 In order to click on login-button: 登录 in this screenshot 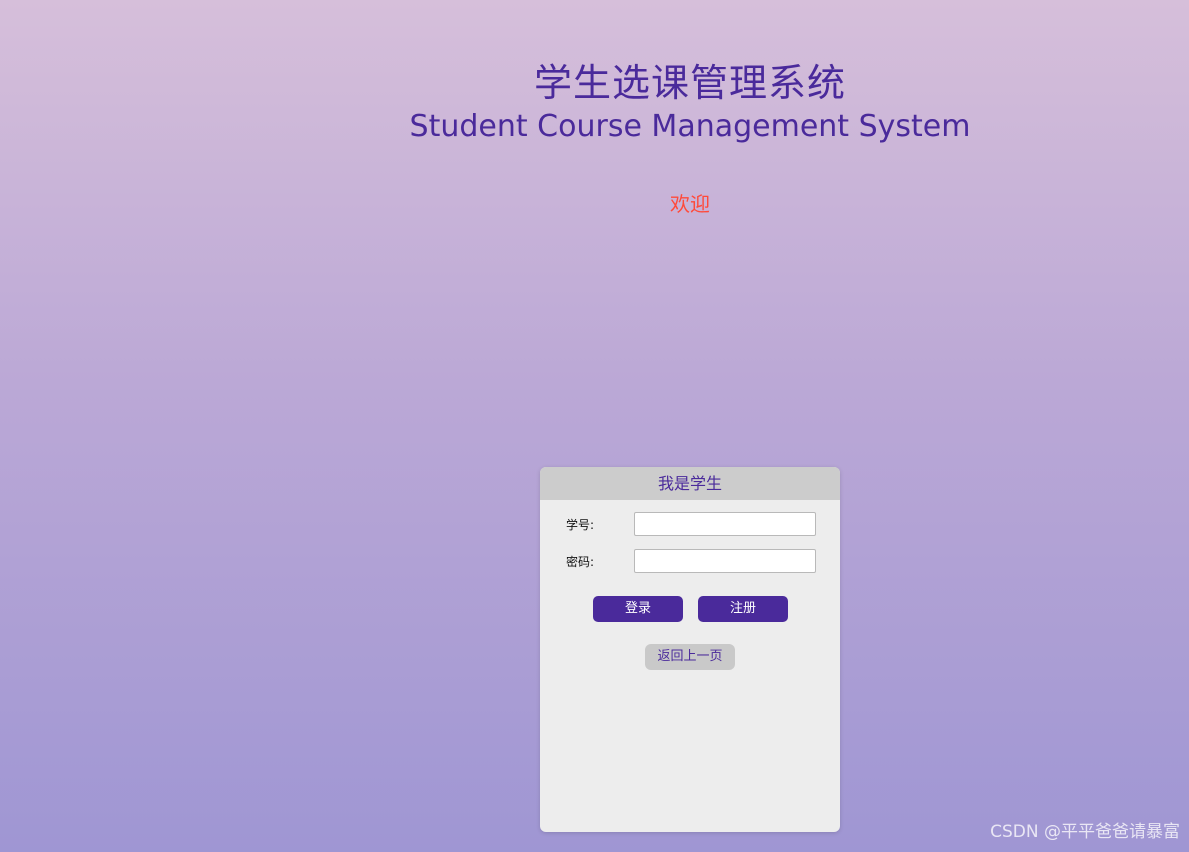, I will do `click(638, 609)`.